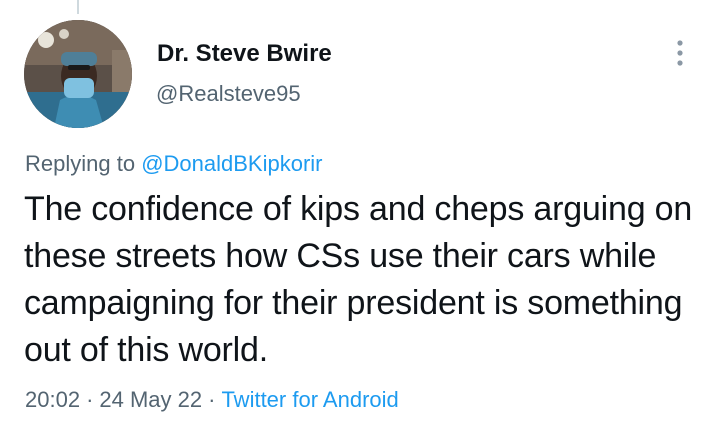 Image resolution: width=720 pixels, height=426 pixels. I want to click on replying-to: Replying to @DonaldBKipkorir, so click(174, 164).